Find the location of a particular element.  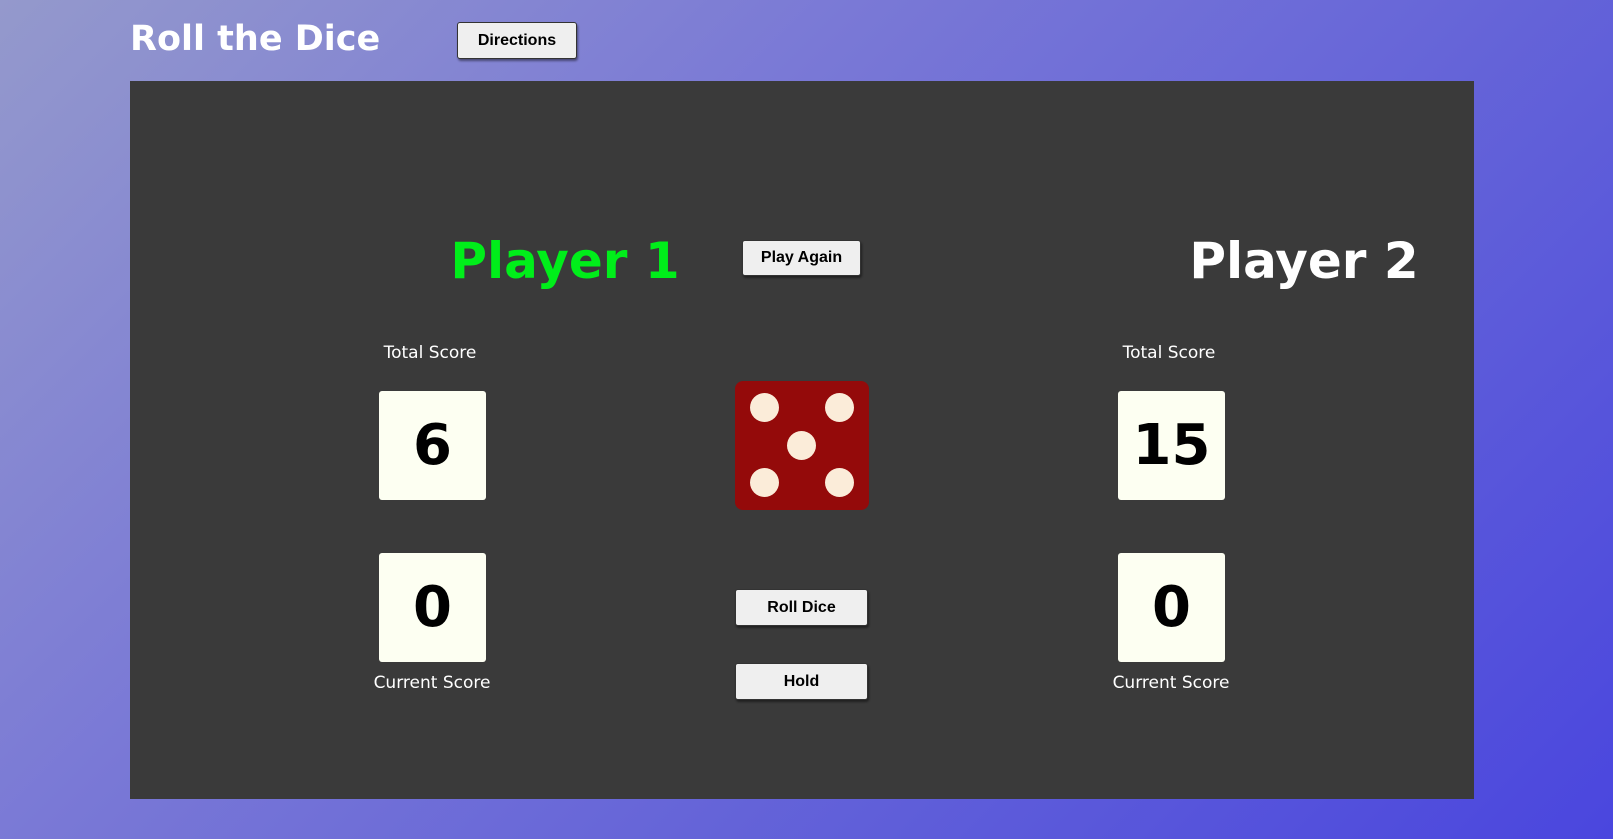

directions-button: Directions is located at coordinates (517, 40).